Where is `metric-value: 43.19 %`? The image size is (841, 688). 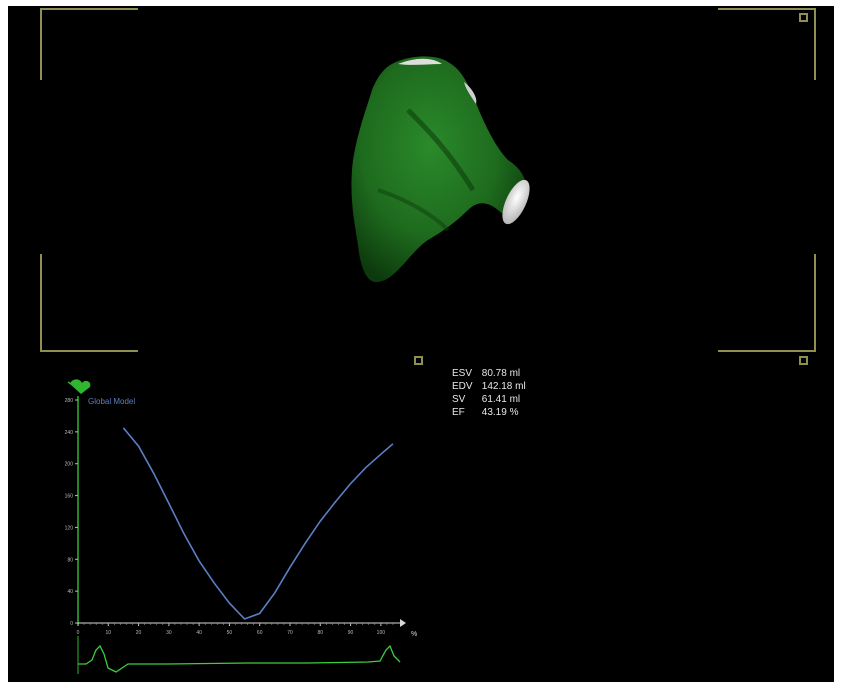 metric-value: 43.19 % is located at coordinates (500, 412).